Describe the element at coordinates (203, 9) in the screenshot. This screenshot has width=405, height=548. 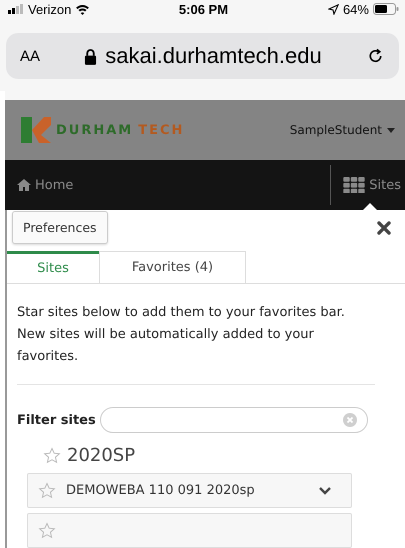
I see `clock-time: 5:06 PM` at that location.